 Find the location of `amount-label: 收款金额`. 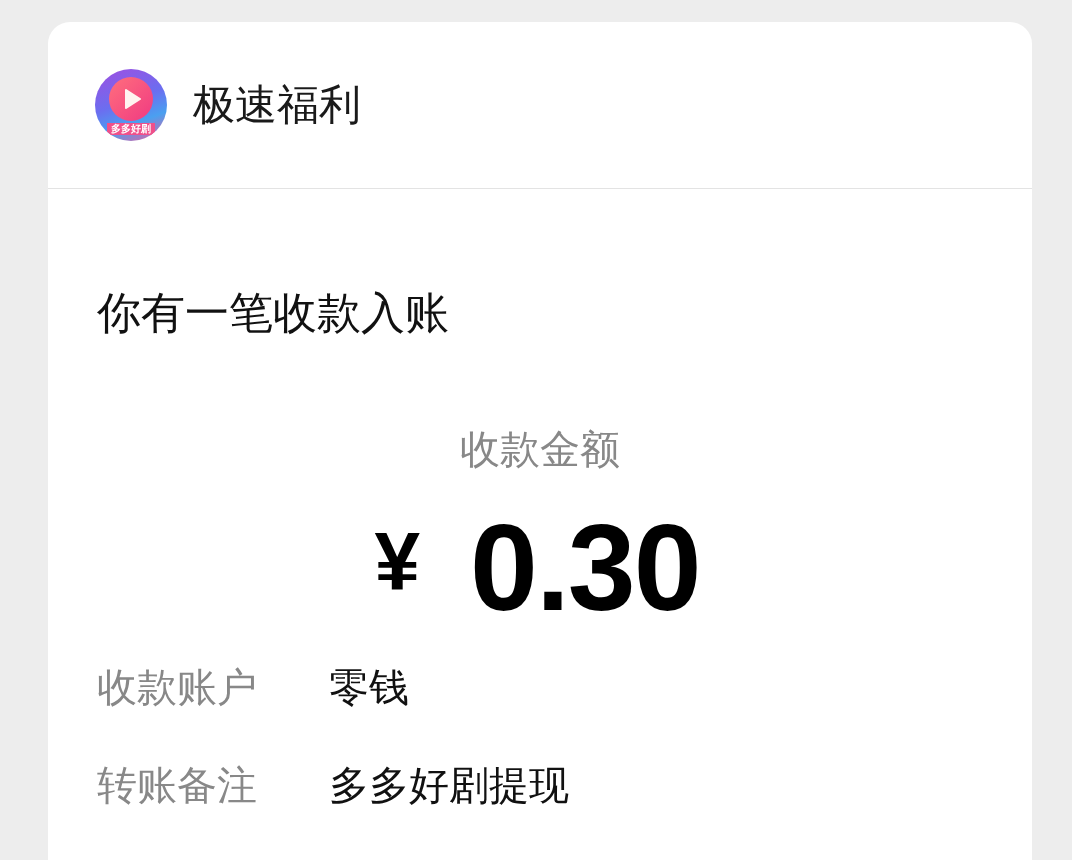

amount-label: 收款金额 is located at coordinates (540, 449).